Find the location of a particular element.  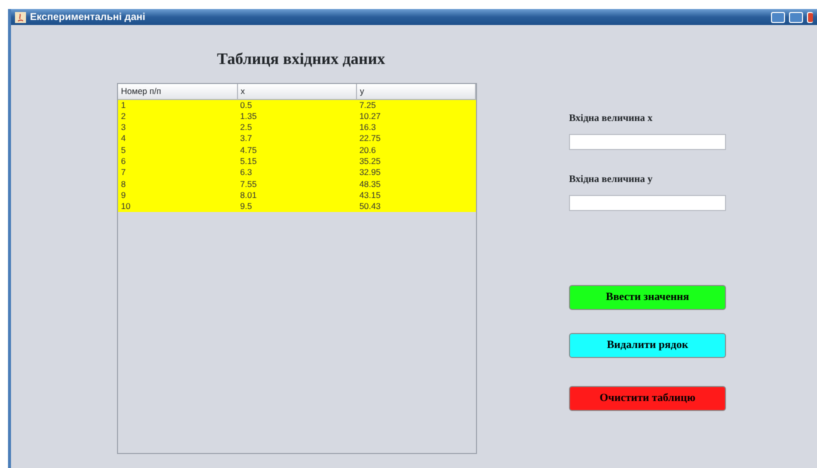

table-cell: 10 is located at coordinates (178, 206).